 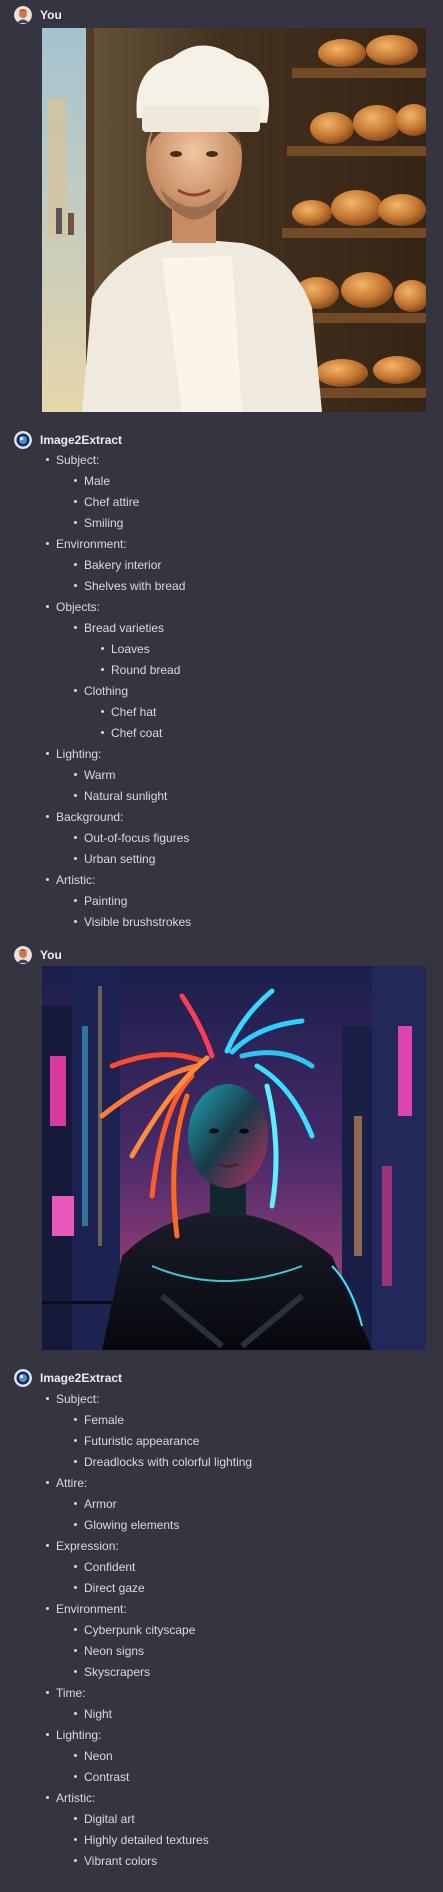 What do you see at coordinates (97, 481) in the screenshot?
I see `list-item-text: Male` at bounding box center [97, 481].